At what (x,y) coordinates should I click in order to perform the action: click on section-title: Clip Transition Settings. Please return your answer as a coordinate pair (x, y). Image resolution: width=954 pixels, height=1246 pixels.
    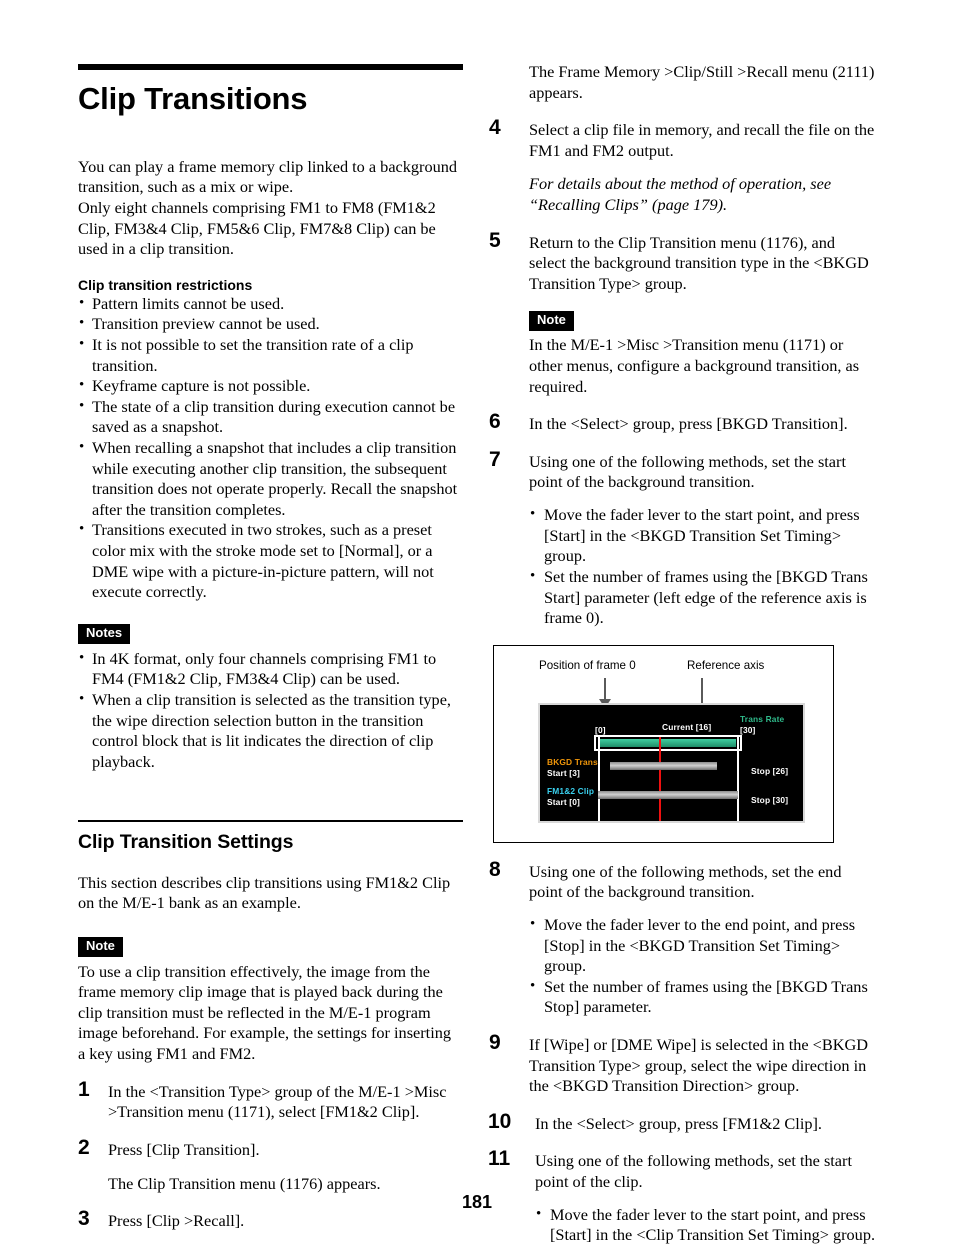
    Looking at the image, I should click on (186, 841).